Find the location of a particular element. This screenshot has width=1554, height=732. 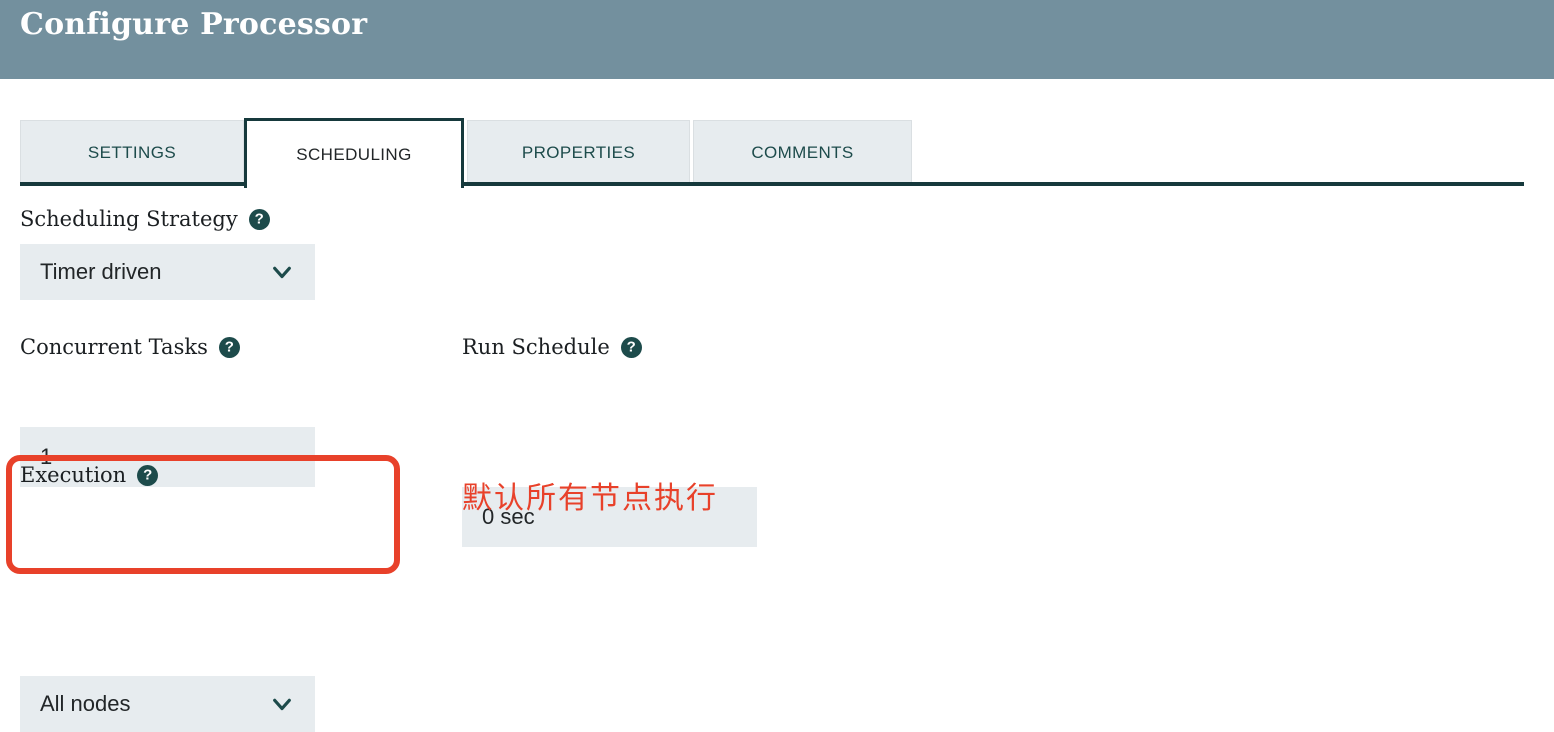

tab-scheduling: SCHEDULING is located at coordinates (354, 153).